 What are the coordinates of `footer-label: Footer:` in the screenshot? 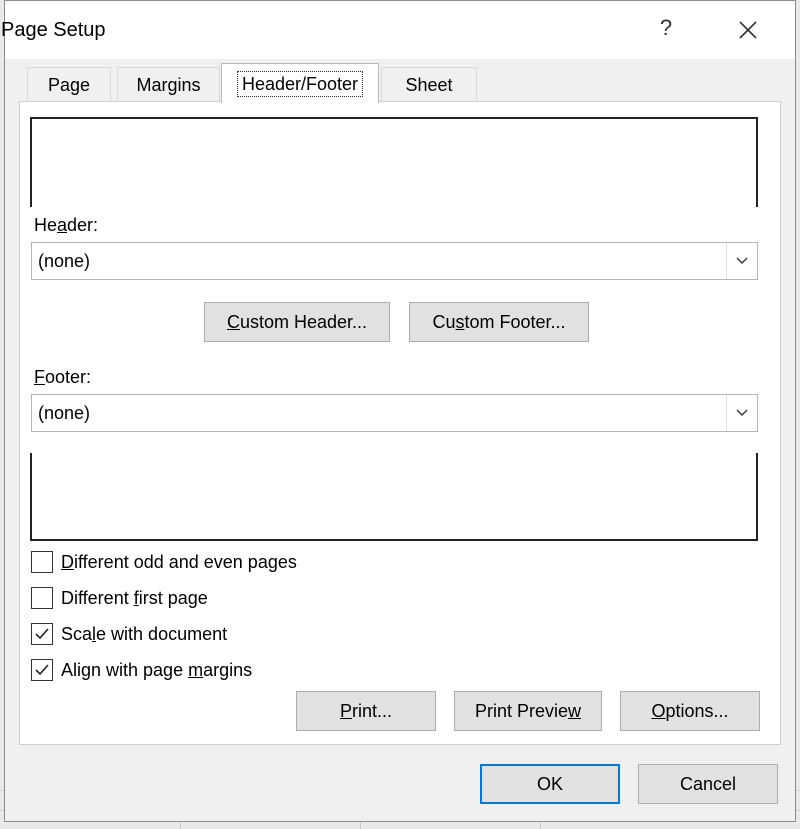 It's located at (63, 377).